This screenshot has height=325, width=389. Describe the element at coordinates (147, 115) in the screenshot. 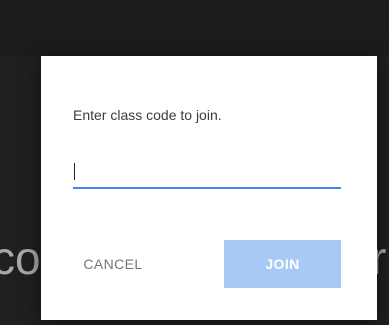

I see `dialog-prompt: Enter class code to join.` at that location.